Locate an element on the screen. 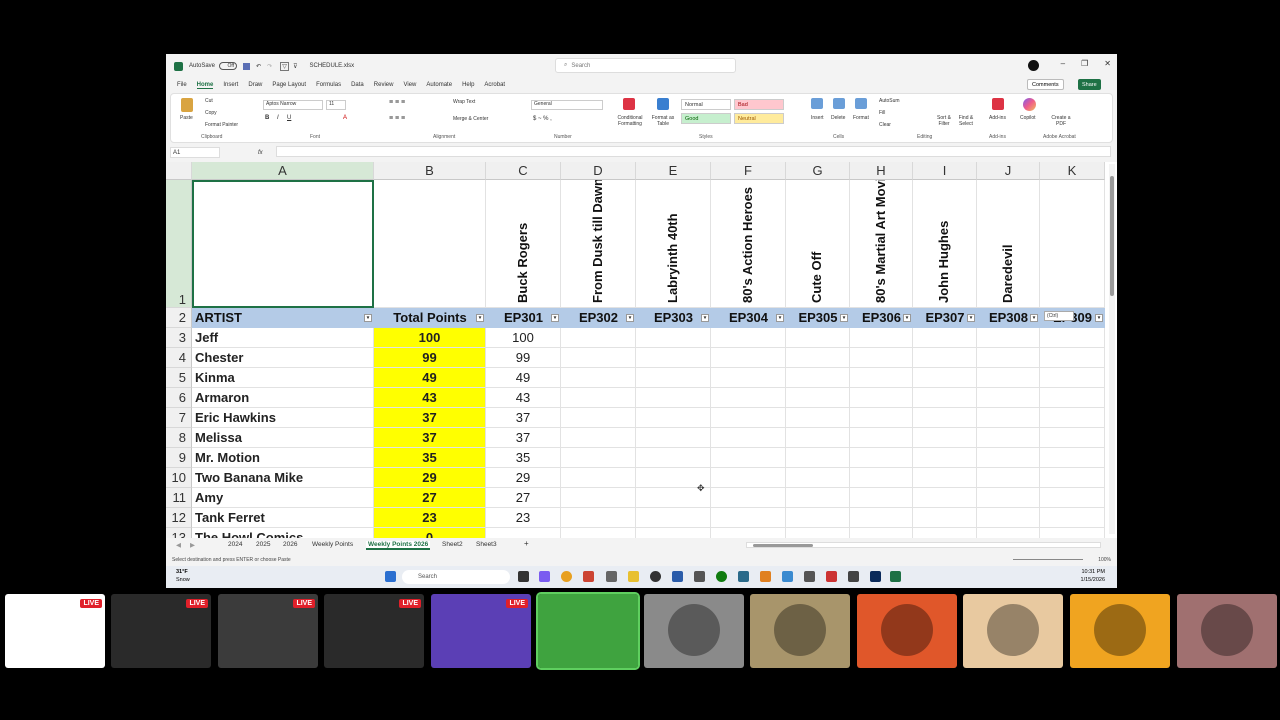 This screenshot has width=1280, height=720. ep301-cell: 23 is located at coordinates (523, 518).